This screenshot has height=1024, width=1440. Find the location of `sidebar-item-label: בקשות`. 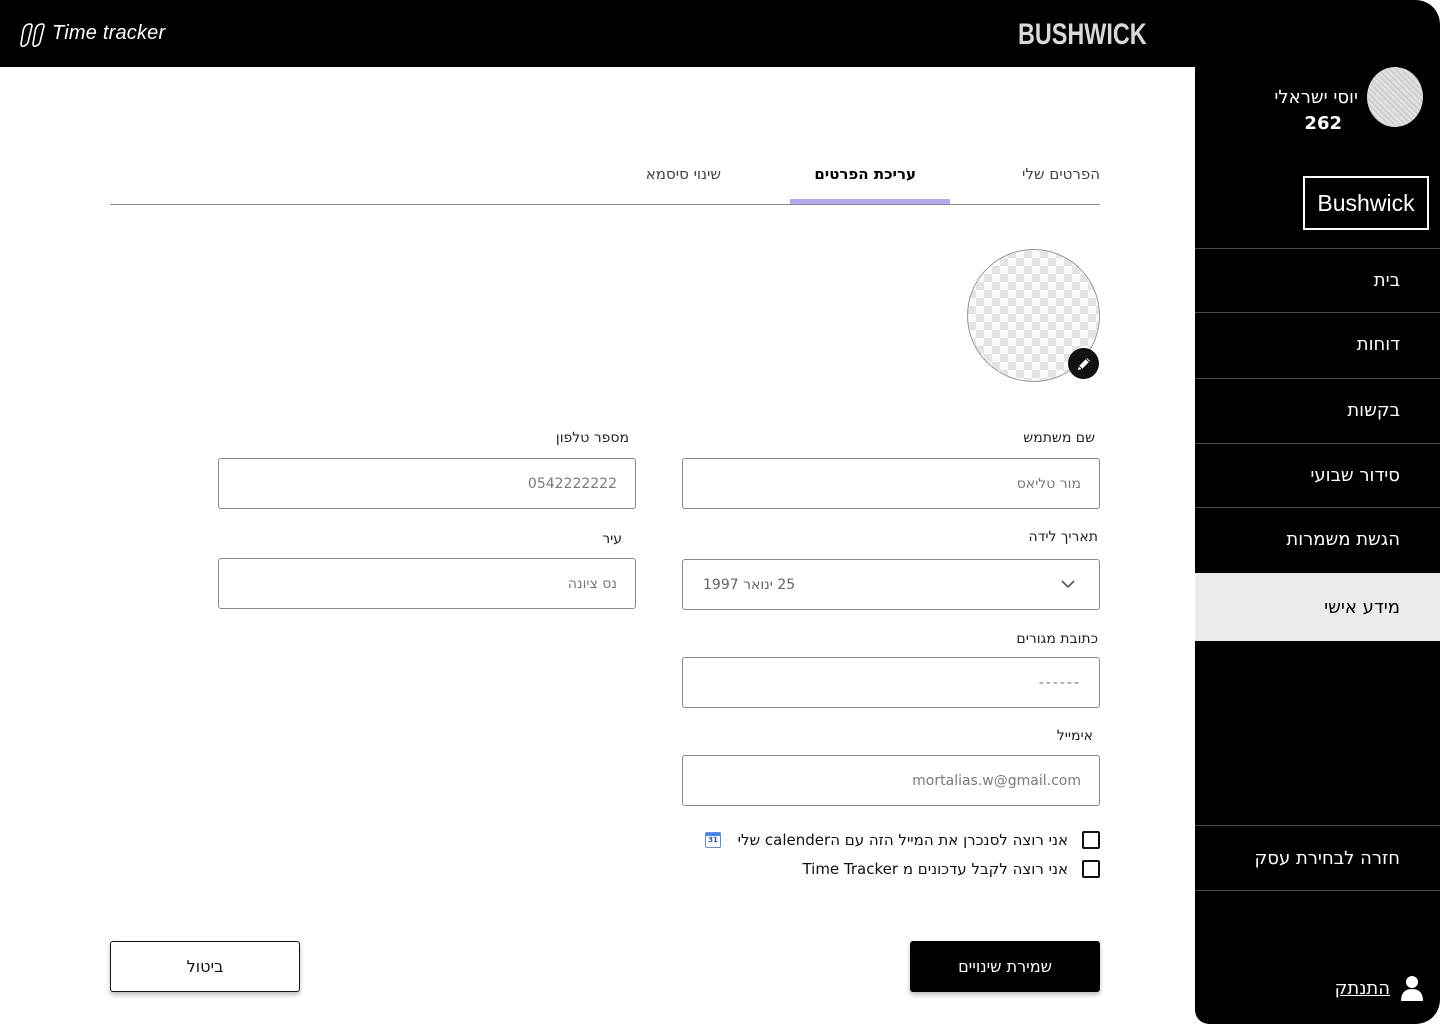

sidebar-item-label: בקשות is located at coordinates (1373, 410).